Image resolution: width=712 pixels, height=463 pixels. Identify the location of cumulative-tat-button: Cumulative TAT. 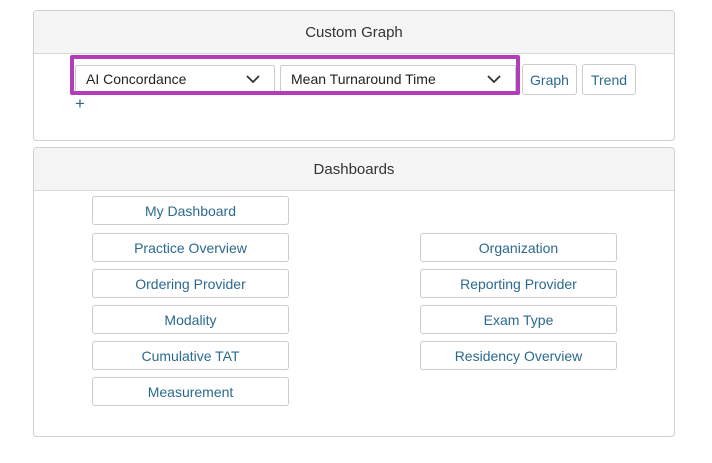
(190, 355).